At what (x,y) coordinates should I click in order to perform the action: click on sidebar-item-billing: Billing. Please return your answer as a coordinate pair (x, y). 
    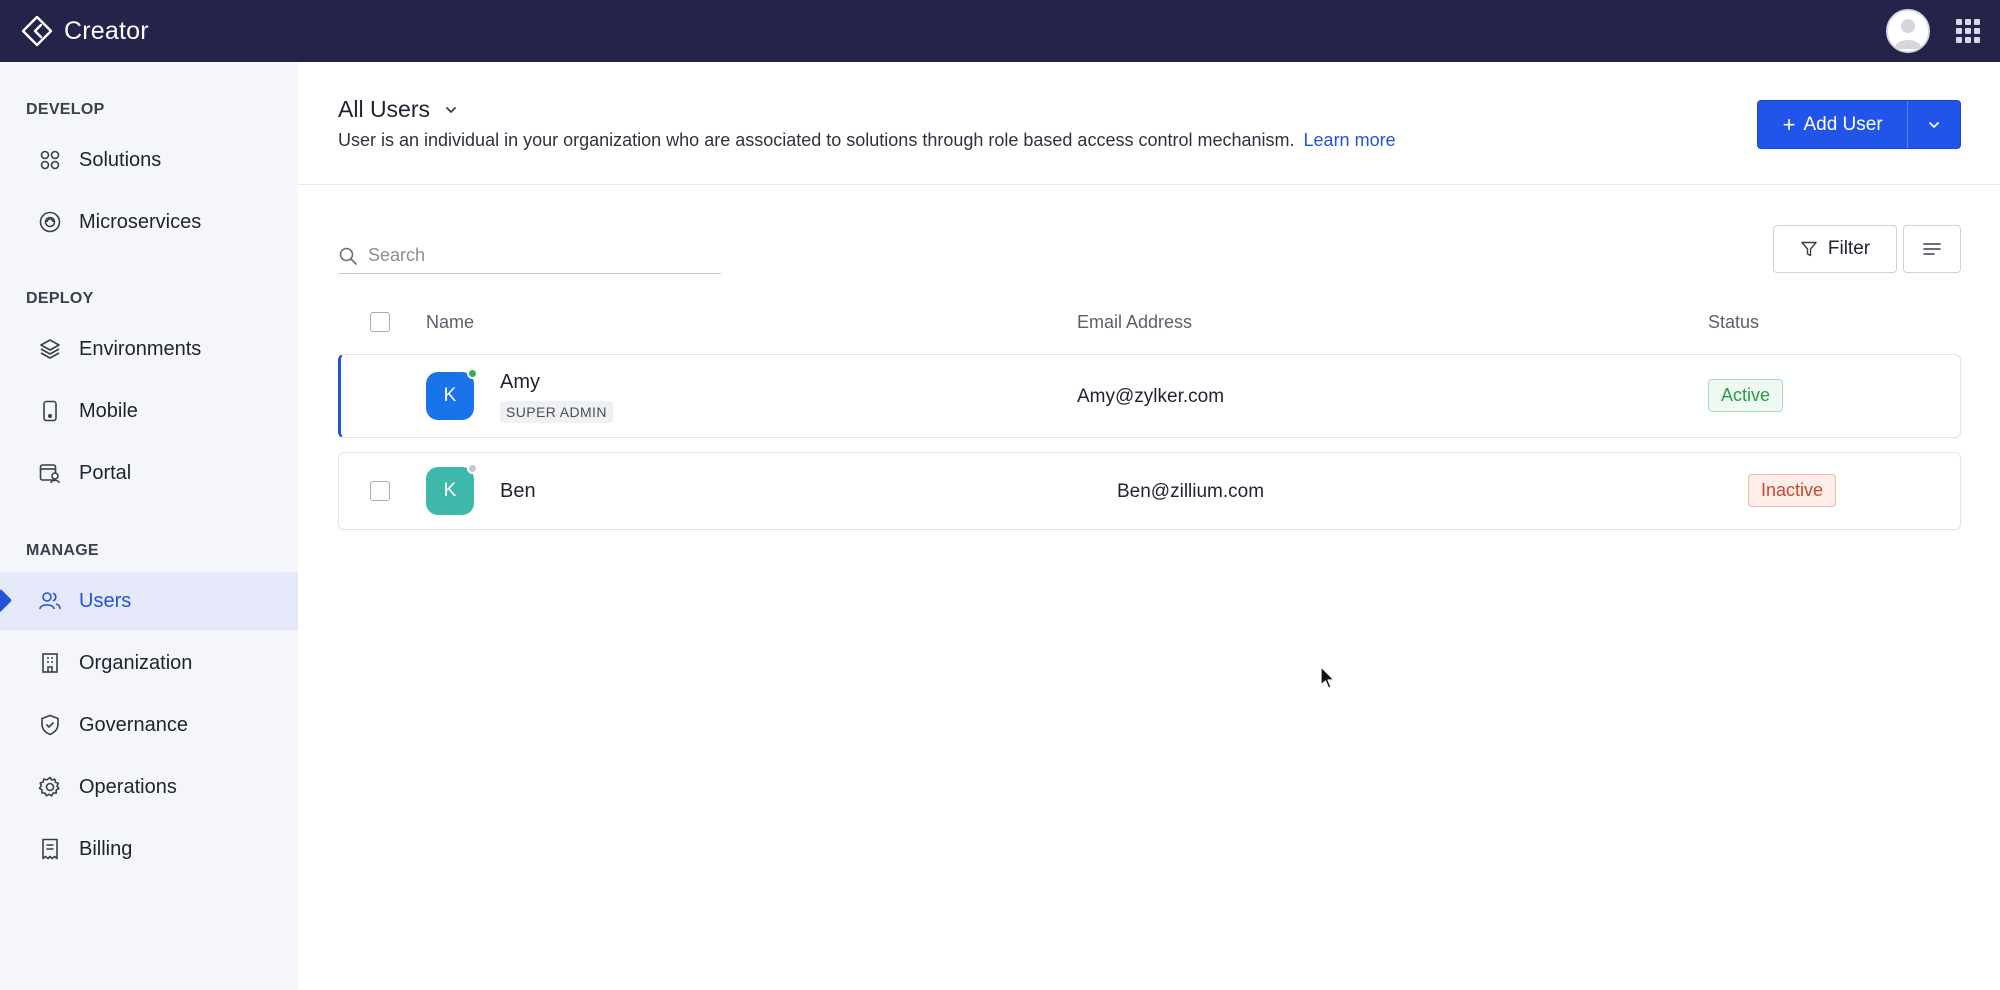
    Looking at the image, I should click on (149, 849).